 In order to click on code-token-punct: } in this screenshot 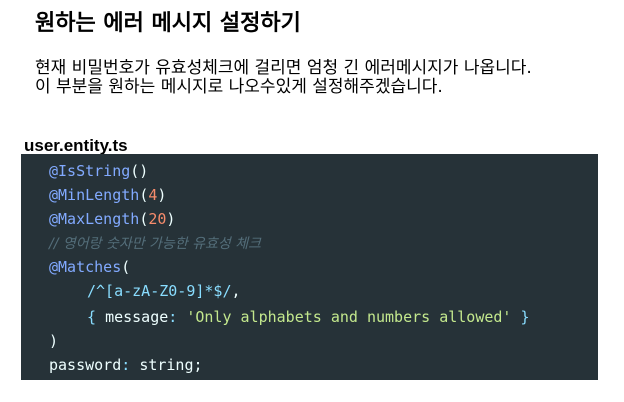, I will do `click(520, 317)`.